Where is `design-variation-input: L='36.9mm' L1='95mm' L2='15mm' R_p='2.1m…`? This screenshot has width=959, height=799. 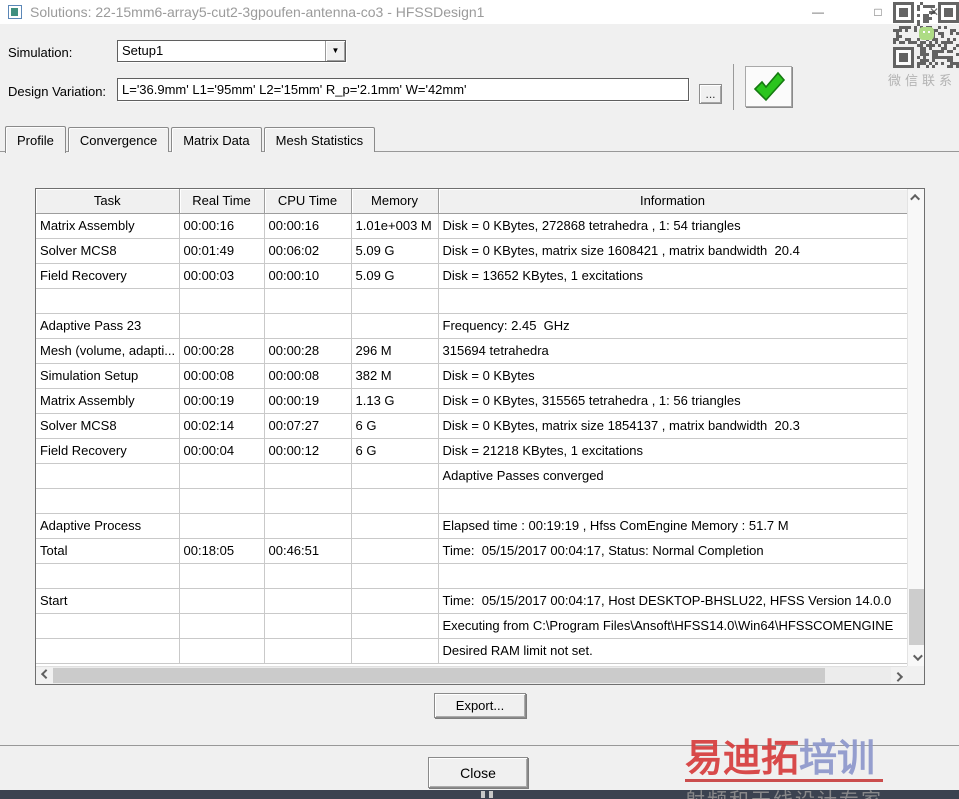
design-variation-input: L='36.9mm' L1='95mm' L2='15mm' R_p='2.1m… is located at coordinates (403, 89).